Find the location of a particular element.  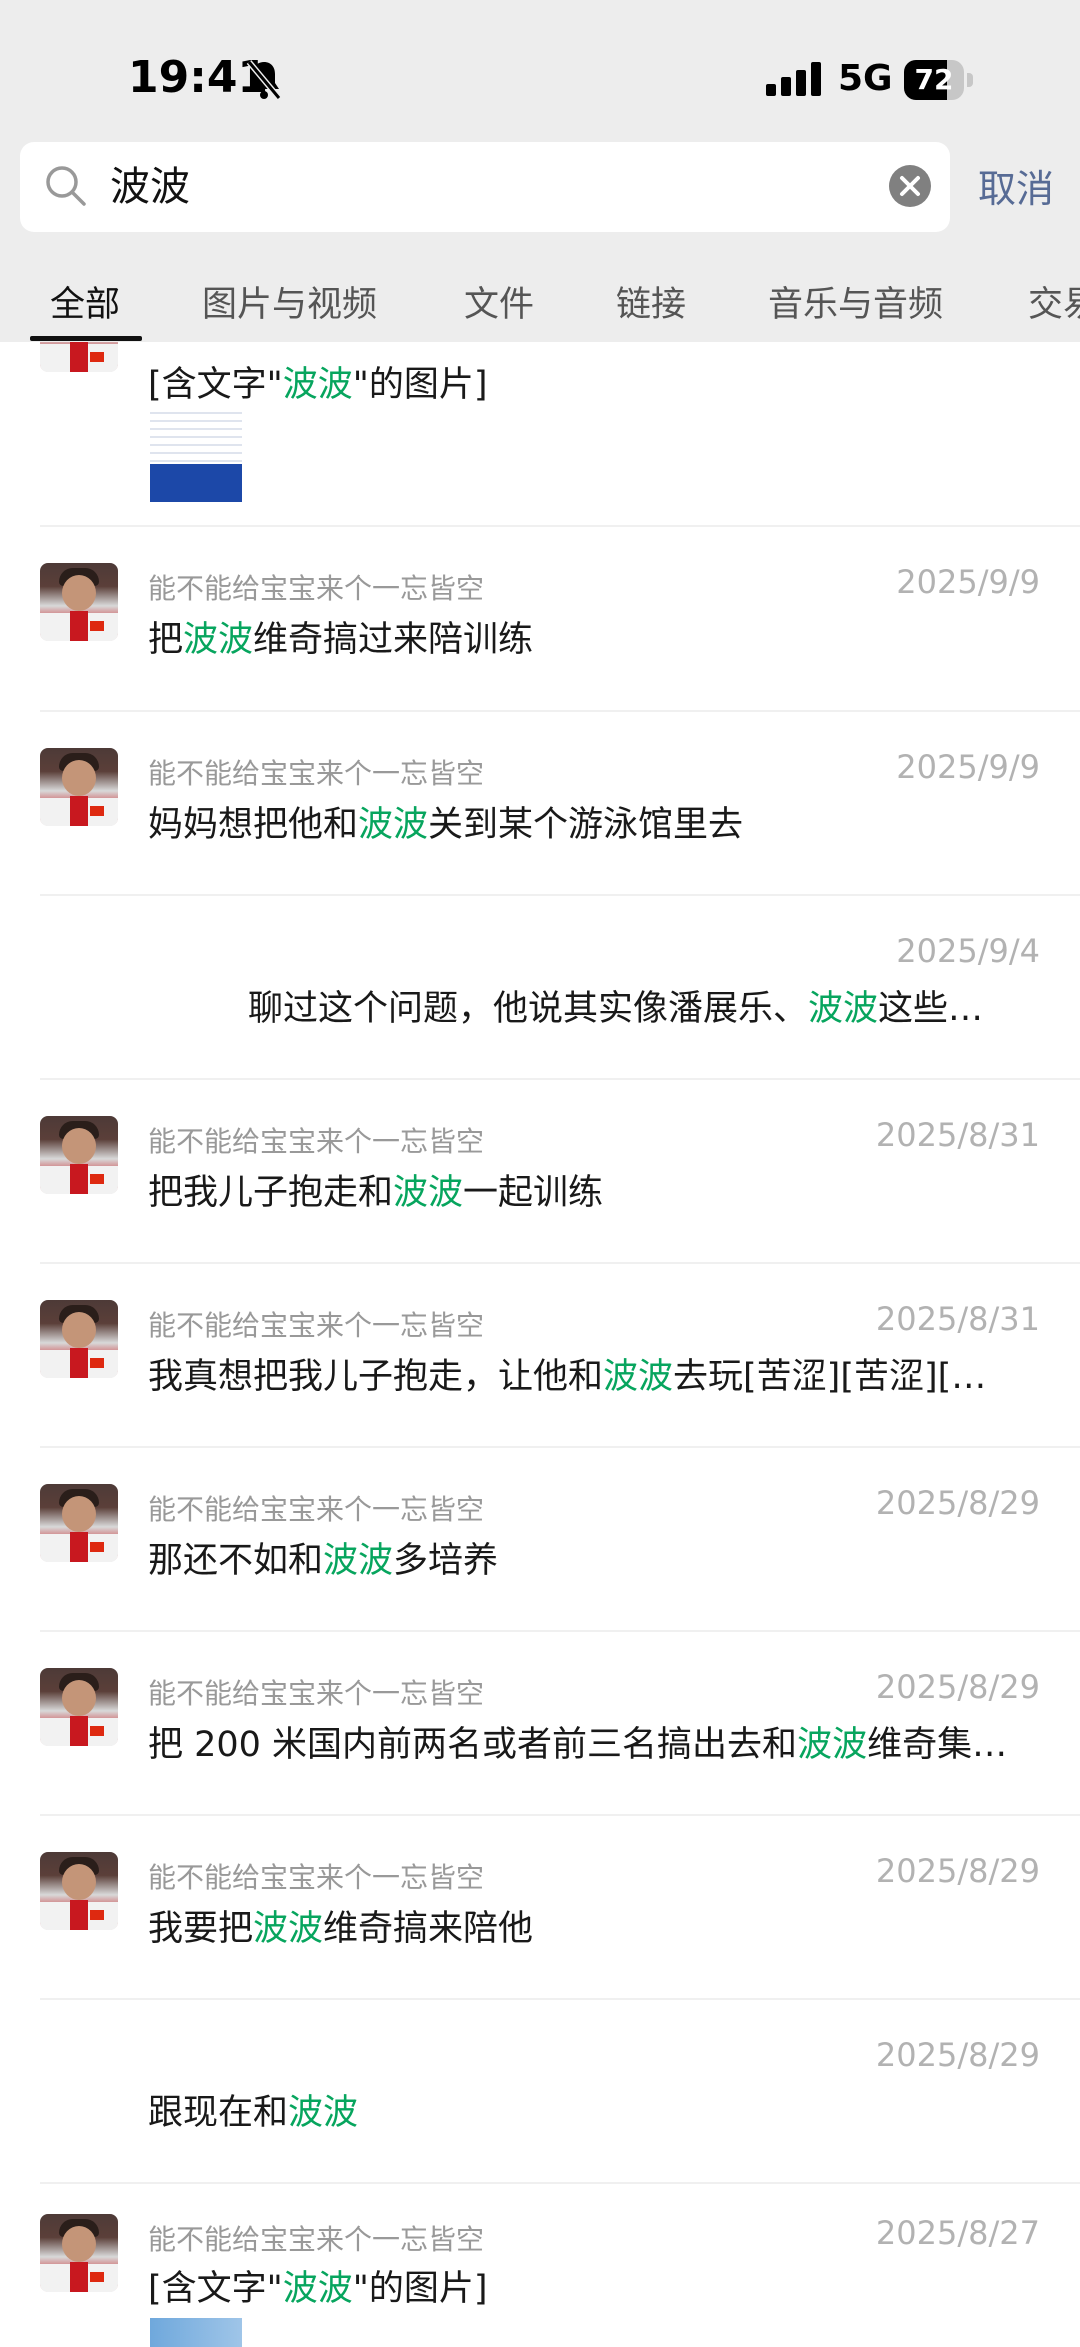

result-item: 2025/8/29 跟现在和波波 is located at coordinates (540, 2092).